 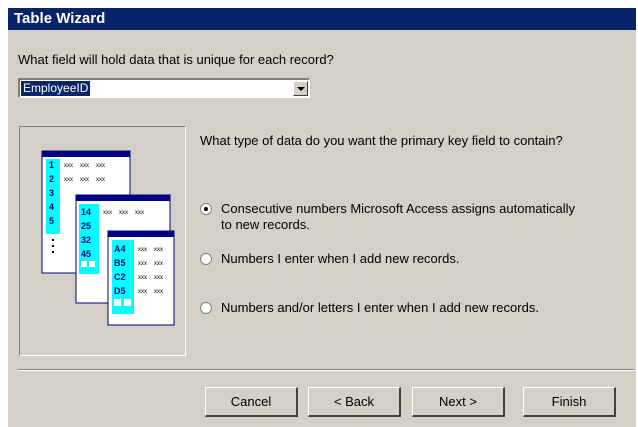 What do you see at coordinates (251, 402) in the screenshot?
I see `cancel-button: Cancel` at bounding box center [251, 402].